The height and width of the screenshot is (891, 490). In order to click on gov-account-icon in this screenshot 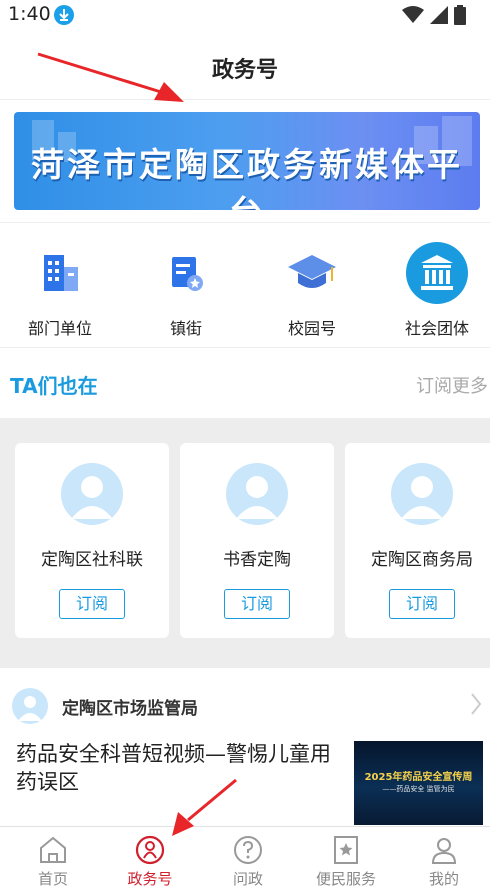, I will do `click(150, 850)`.